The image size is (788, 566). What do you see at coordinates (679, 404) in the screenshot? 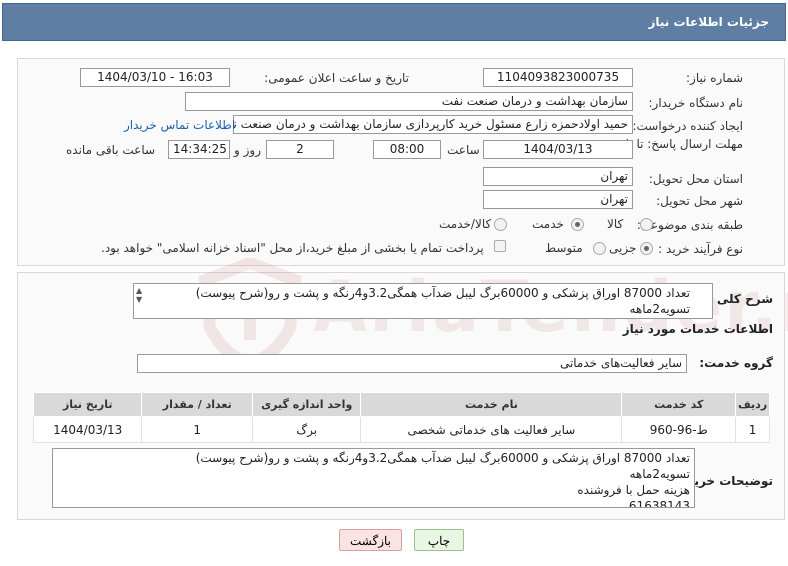
I see `col-code: کد خدمت` at bounding box center [679, 404].